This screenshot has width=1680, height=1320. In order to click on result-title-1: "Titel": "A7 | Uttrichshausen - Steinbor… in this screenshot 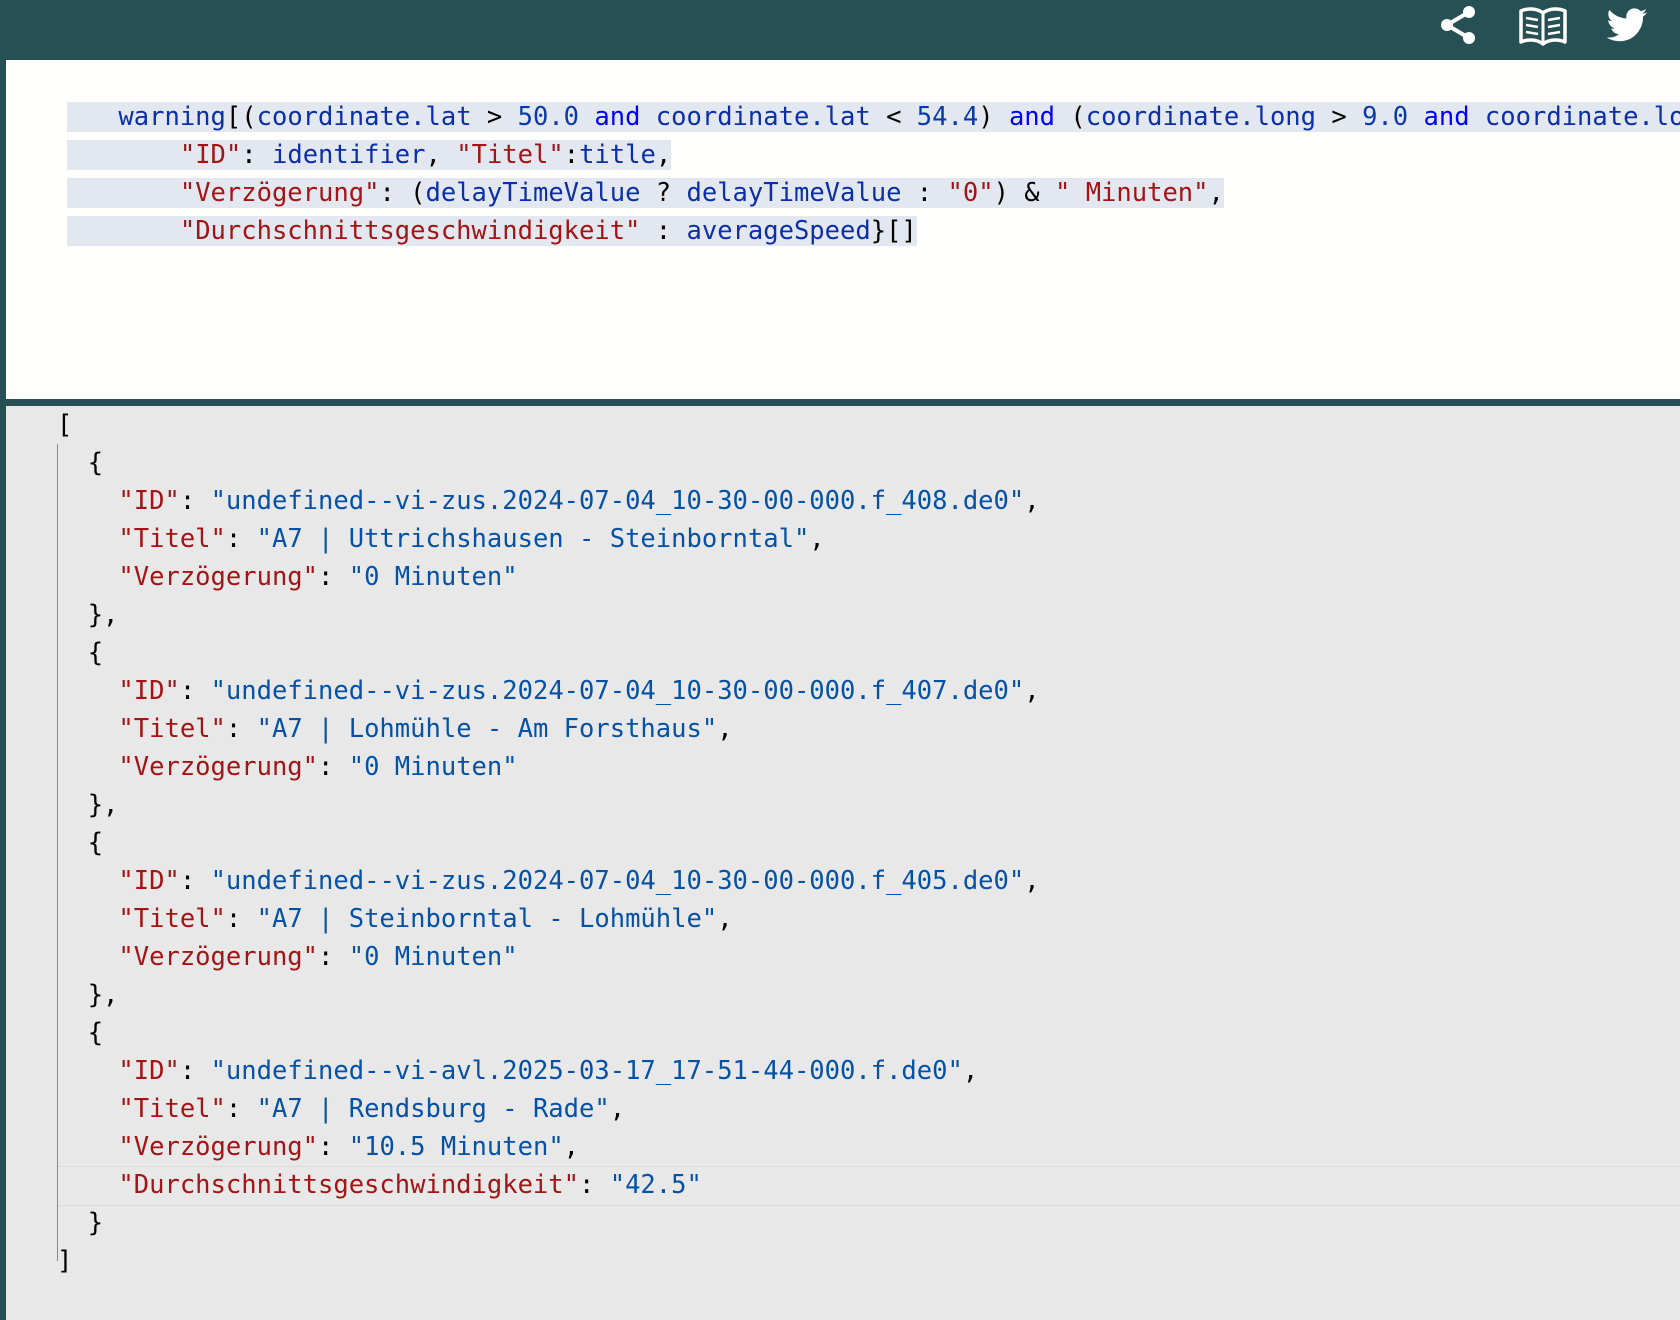, I will do `click(471, 539)`.